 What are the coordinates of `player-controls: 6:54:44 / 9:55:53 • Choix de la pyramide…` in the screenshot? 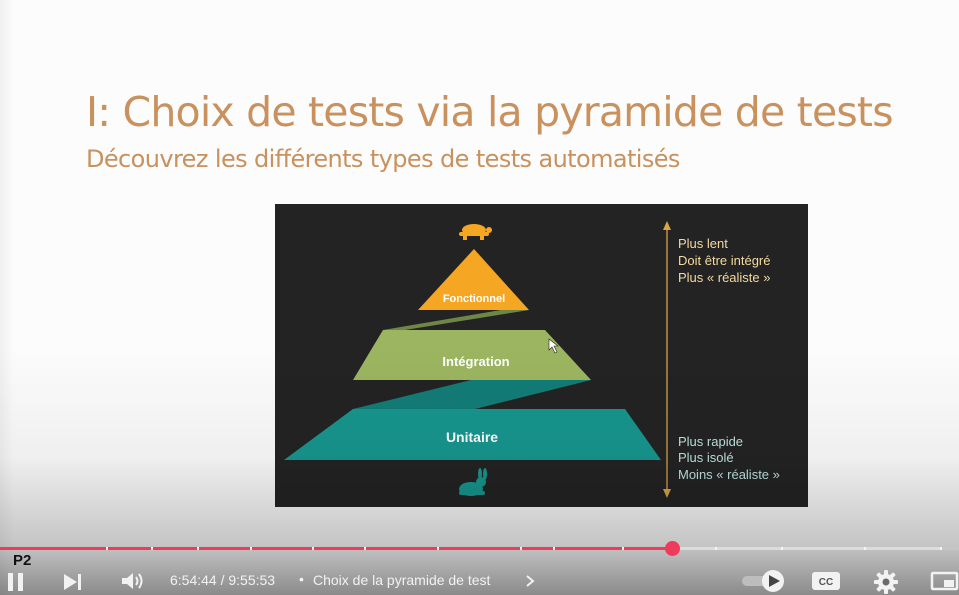 It's located at (479, 579).